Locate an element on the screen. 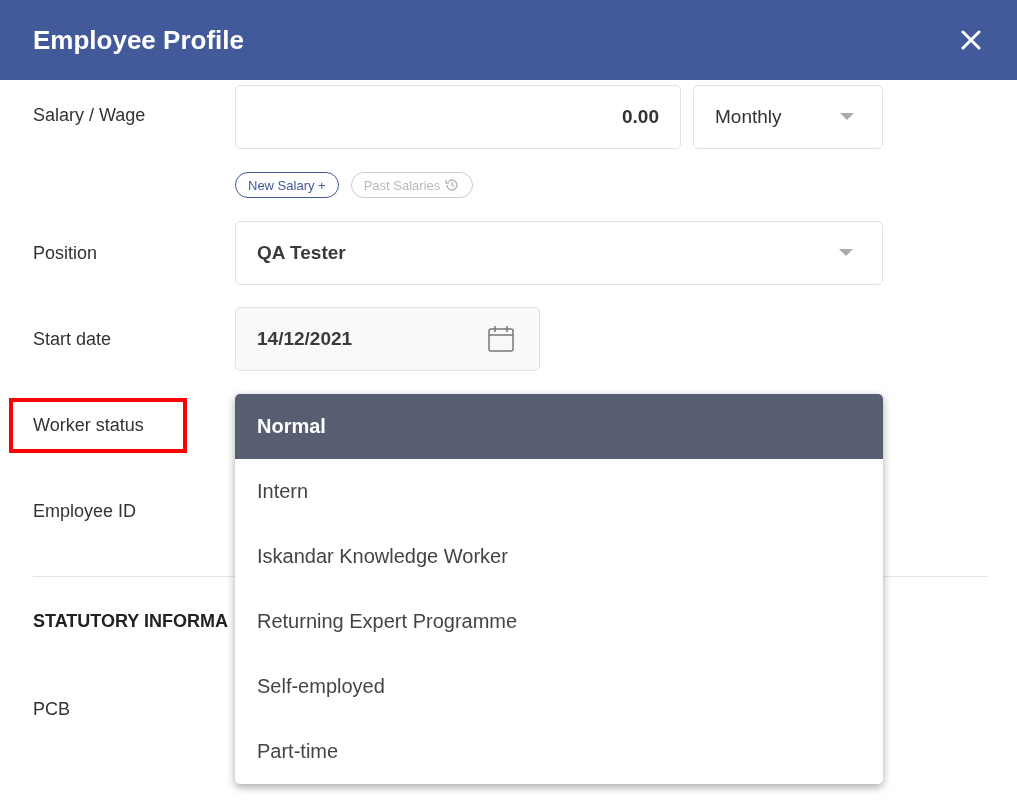 The width and height of the screenshot is (1017, 809). position-select: QA Tester is located at coordinates (559, 253).